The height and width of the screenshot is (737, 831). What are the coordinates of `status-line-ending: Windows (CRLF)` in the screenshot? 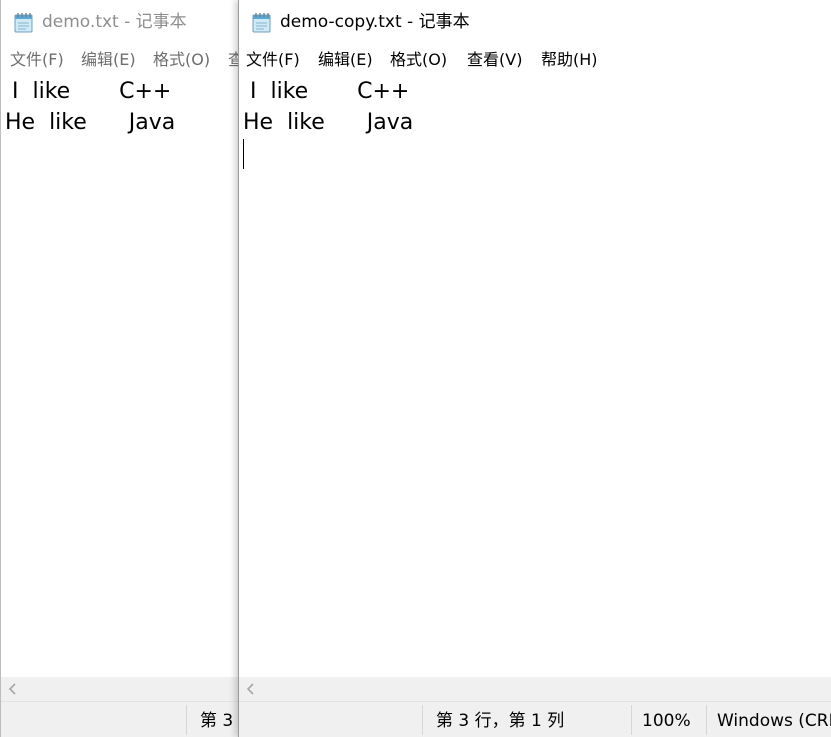 It's located at (774, 721).